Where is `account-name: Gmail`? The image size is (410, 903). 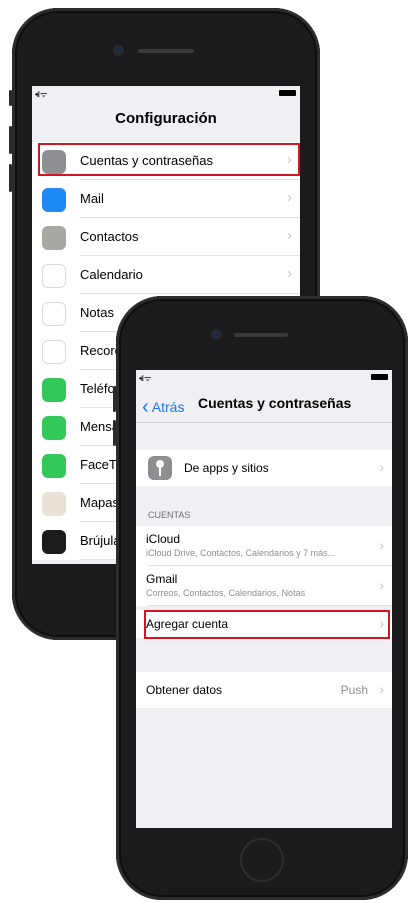
account-name: Gmail is located at coordinates (162, 579).